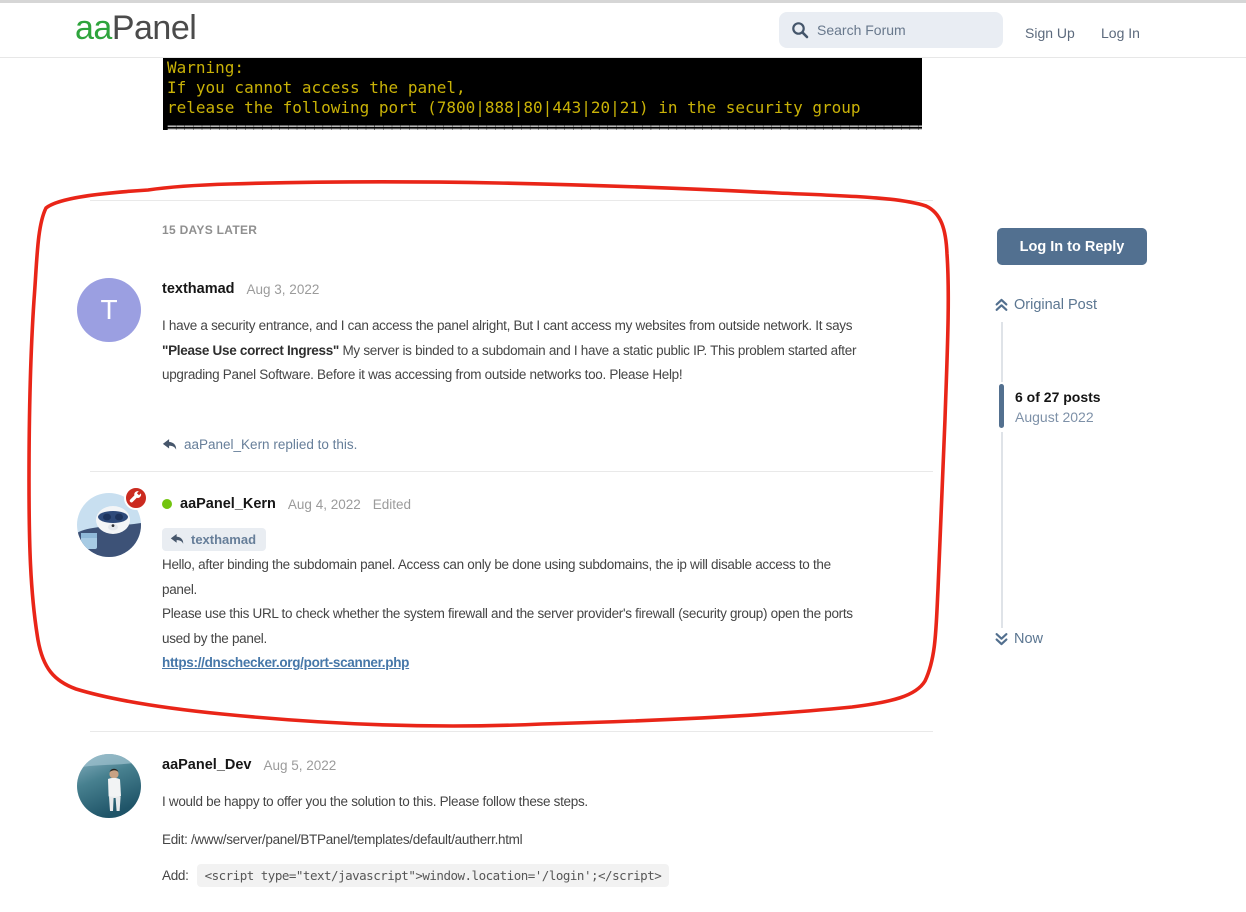 The width and height of the screenshot is (1246, 912). I want to click on avatar-letter: T, so click(109, 309).